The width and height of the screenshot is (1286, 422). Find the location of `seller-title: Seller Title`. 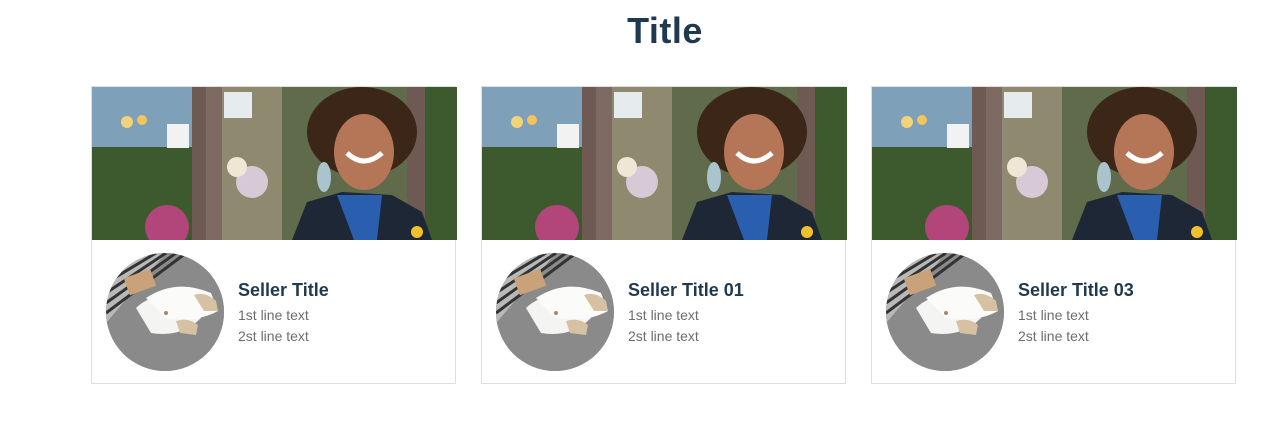

seller-title: Seller Title is located at coordinates (283, 290).